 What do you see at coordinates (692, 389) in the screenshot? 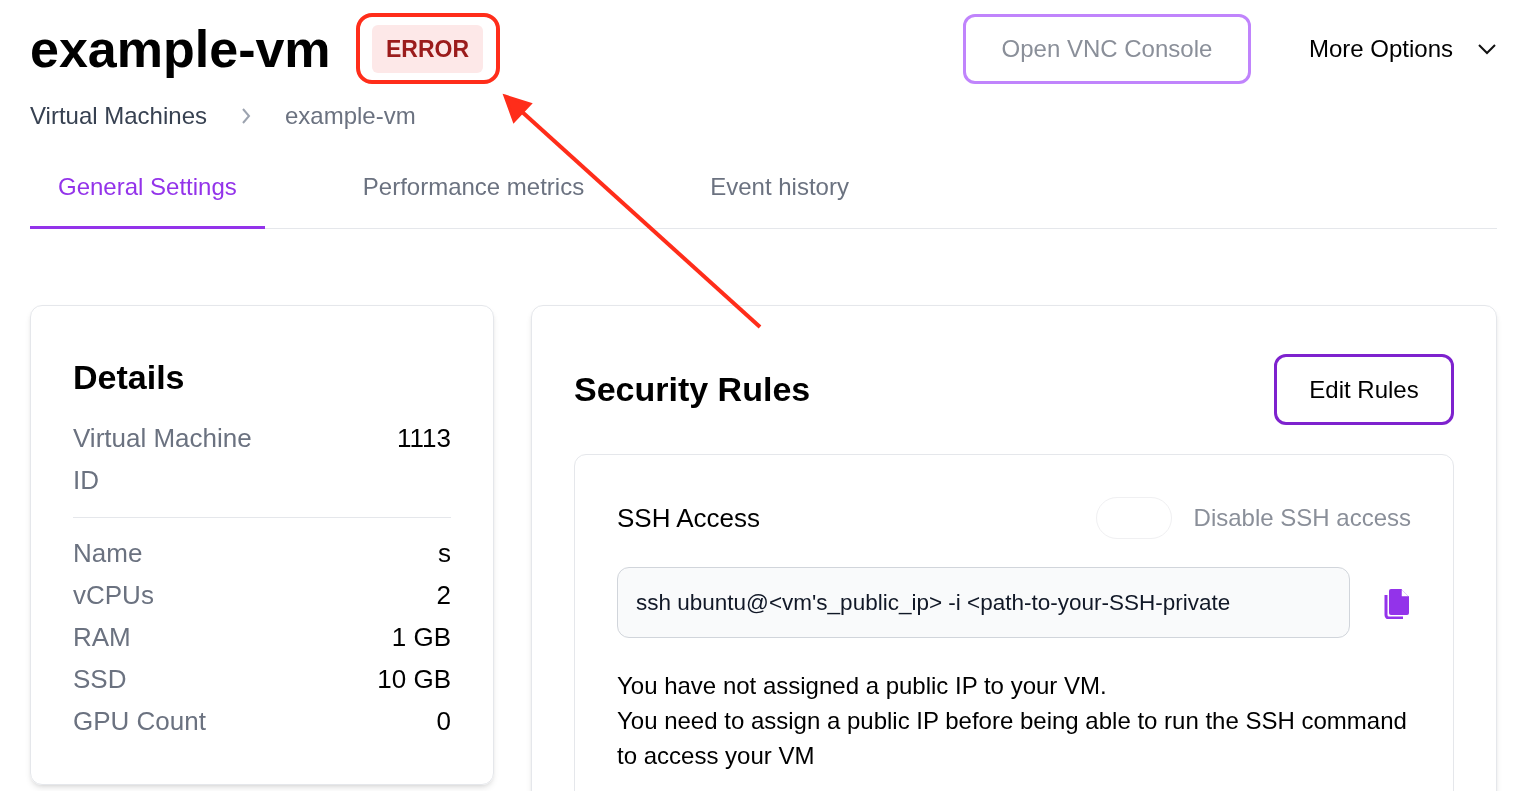
I see `card-title: Security Rules` at bounding box center [692, 389].